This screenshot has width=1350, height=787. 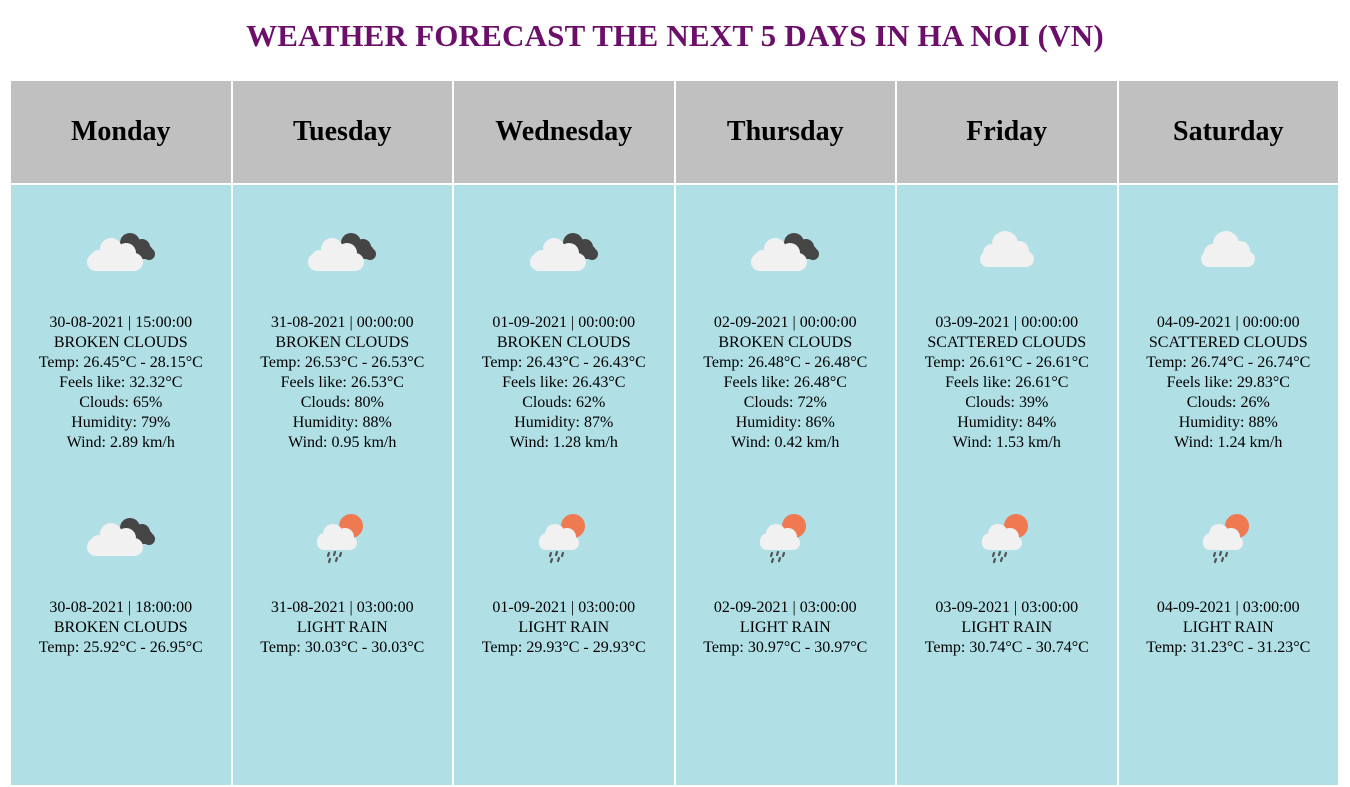 I want to click on day-header-thursday: Thursday, so click(x=785, y=132).